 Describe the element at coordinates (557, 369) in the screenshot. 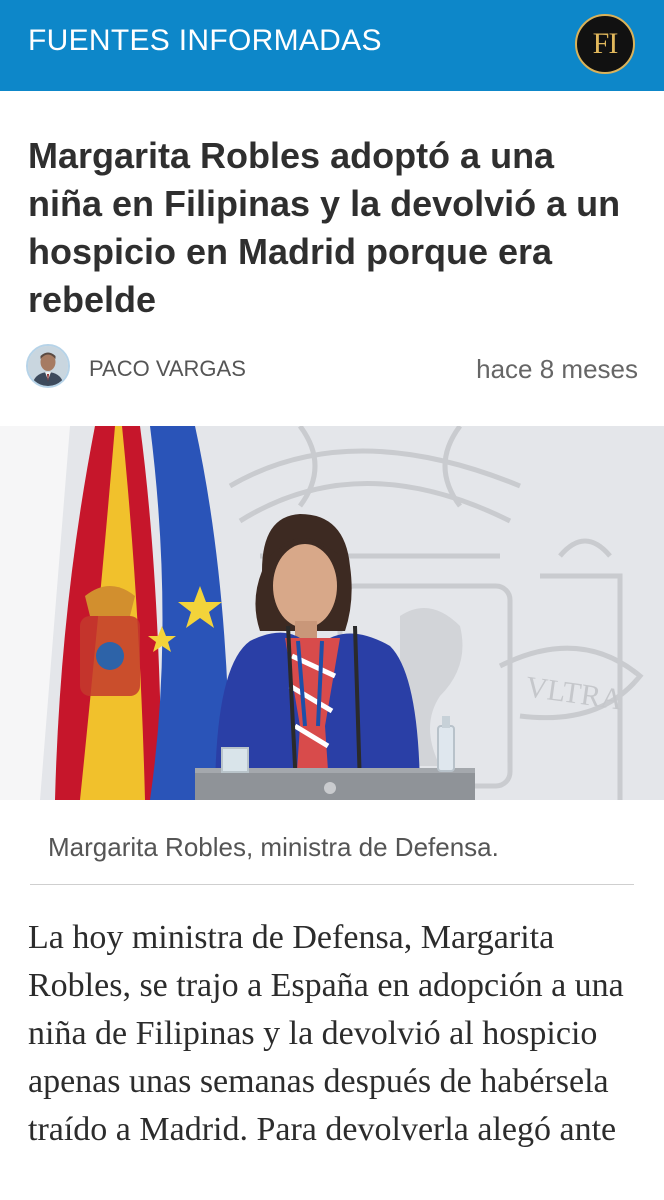

I see `published-time: hace 8 meses` at that location.